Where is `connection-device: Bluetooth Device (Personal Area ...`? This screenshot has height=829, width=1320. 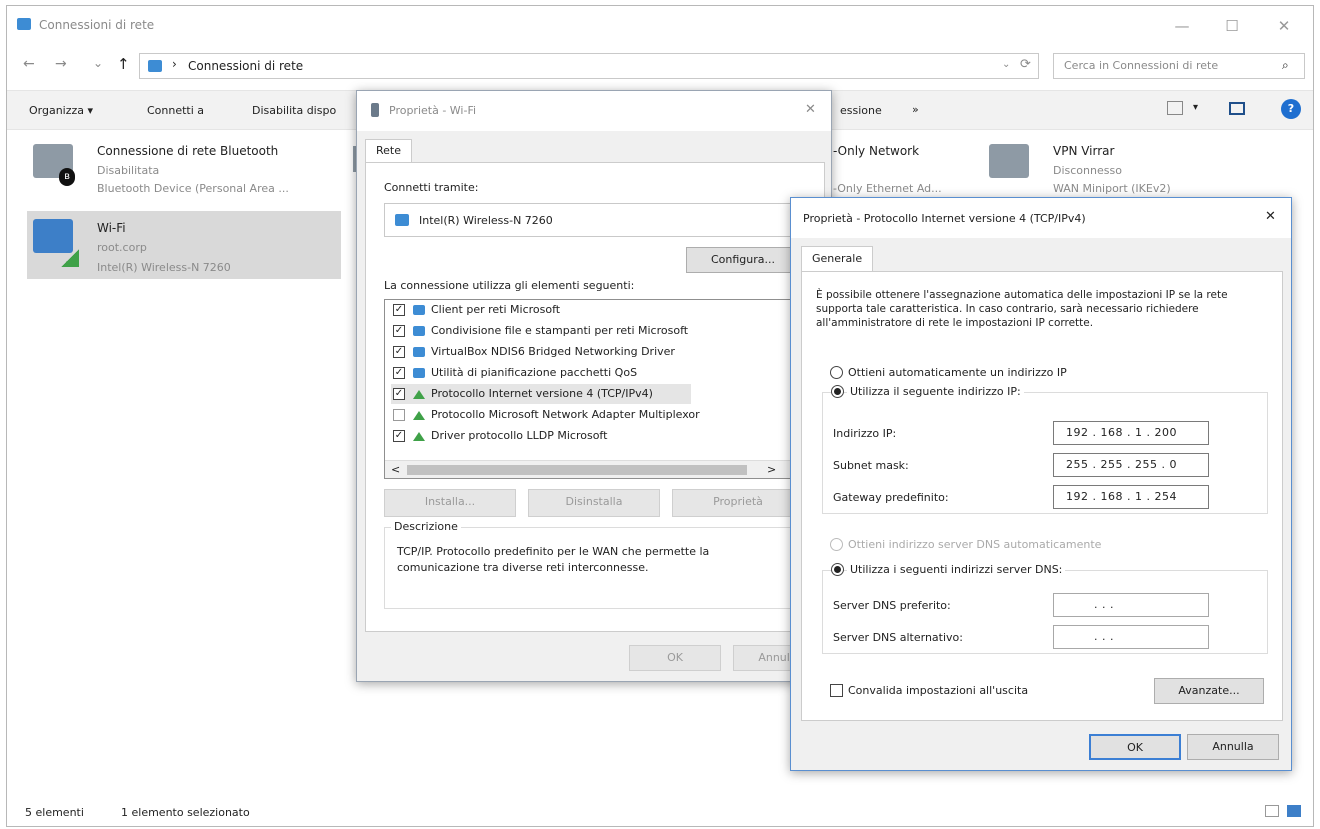 connection-device: Bluetooth Device (Personal Area ... is located at coordinates (193, 188).